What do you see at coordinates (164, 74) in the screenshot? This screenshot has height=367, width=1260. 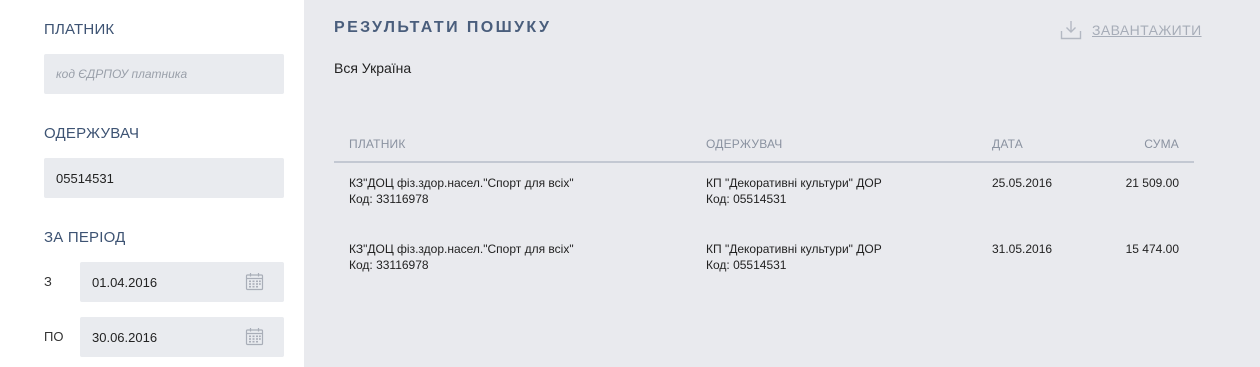 I see `payer-code-input: код ЄДРПОУ платника` at bounding box center [164, 74].